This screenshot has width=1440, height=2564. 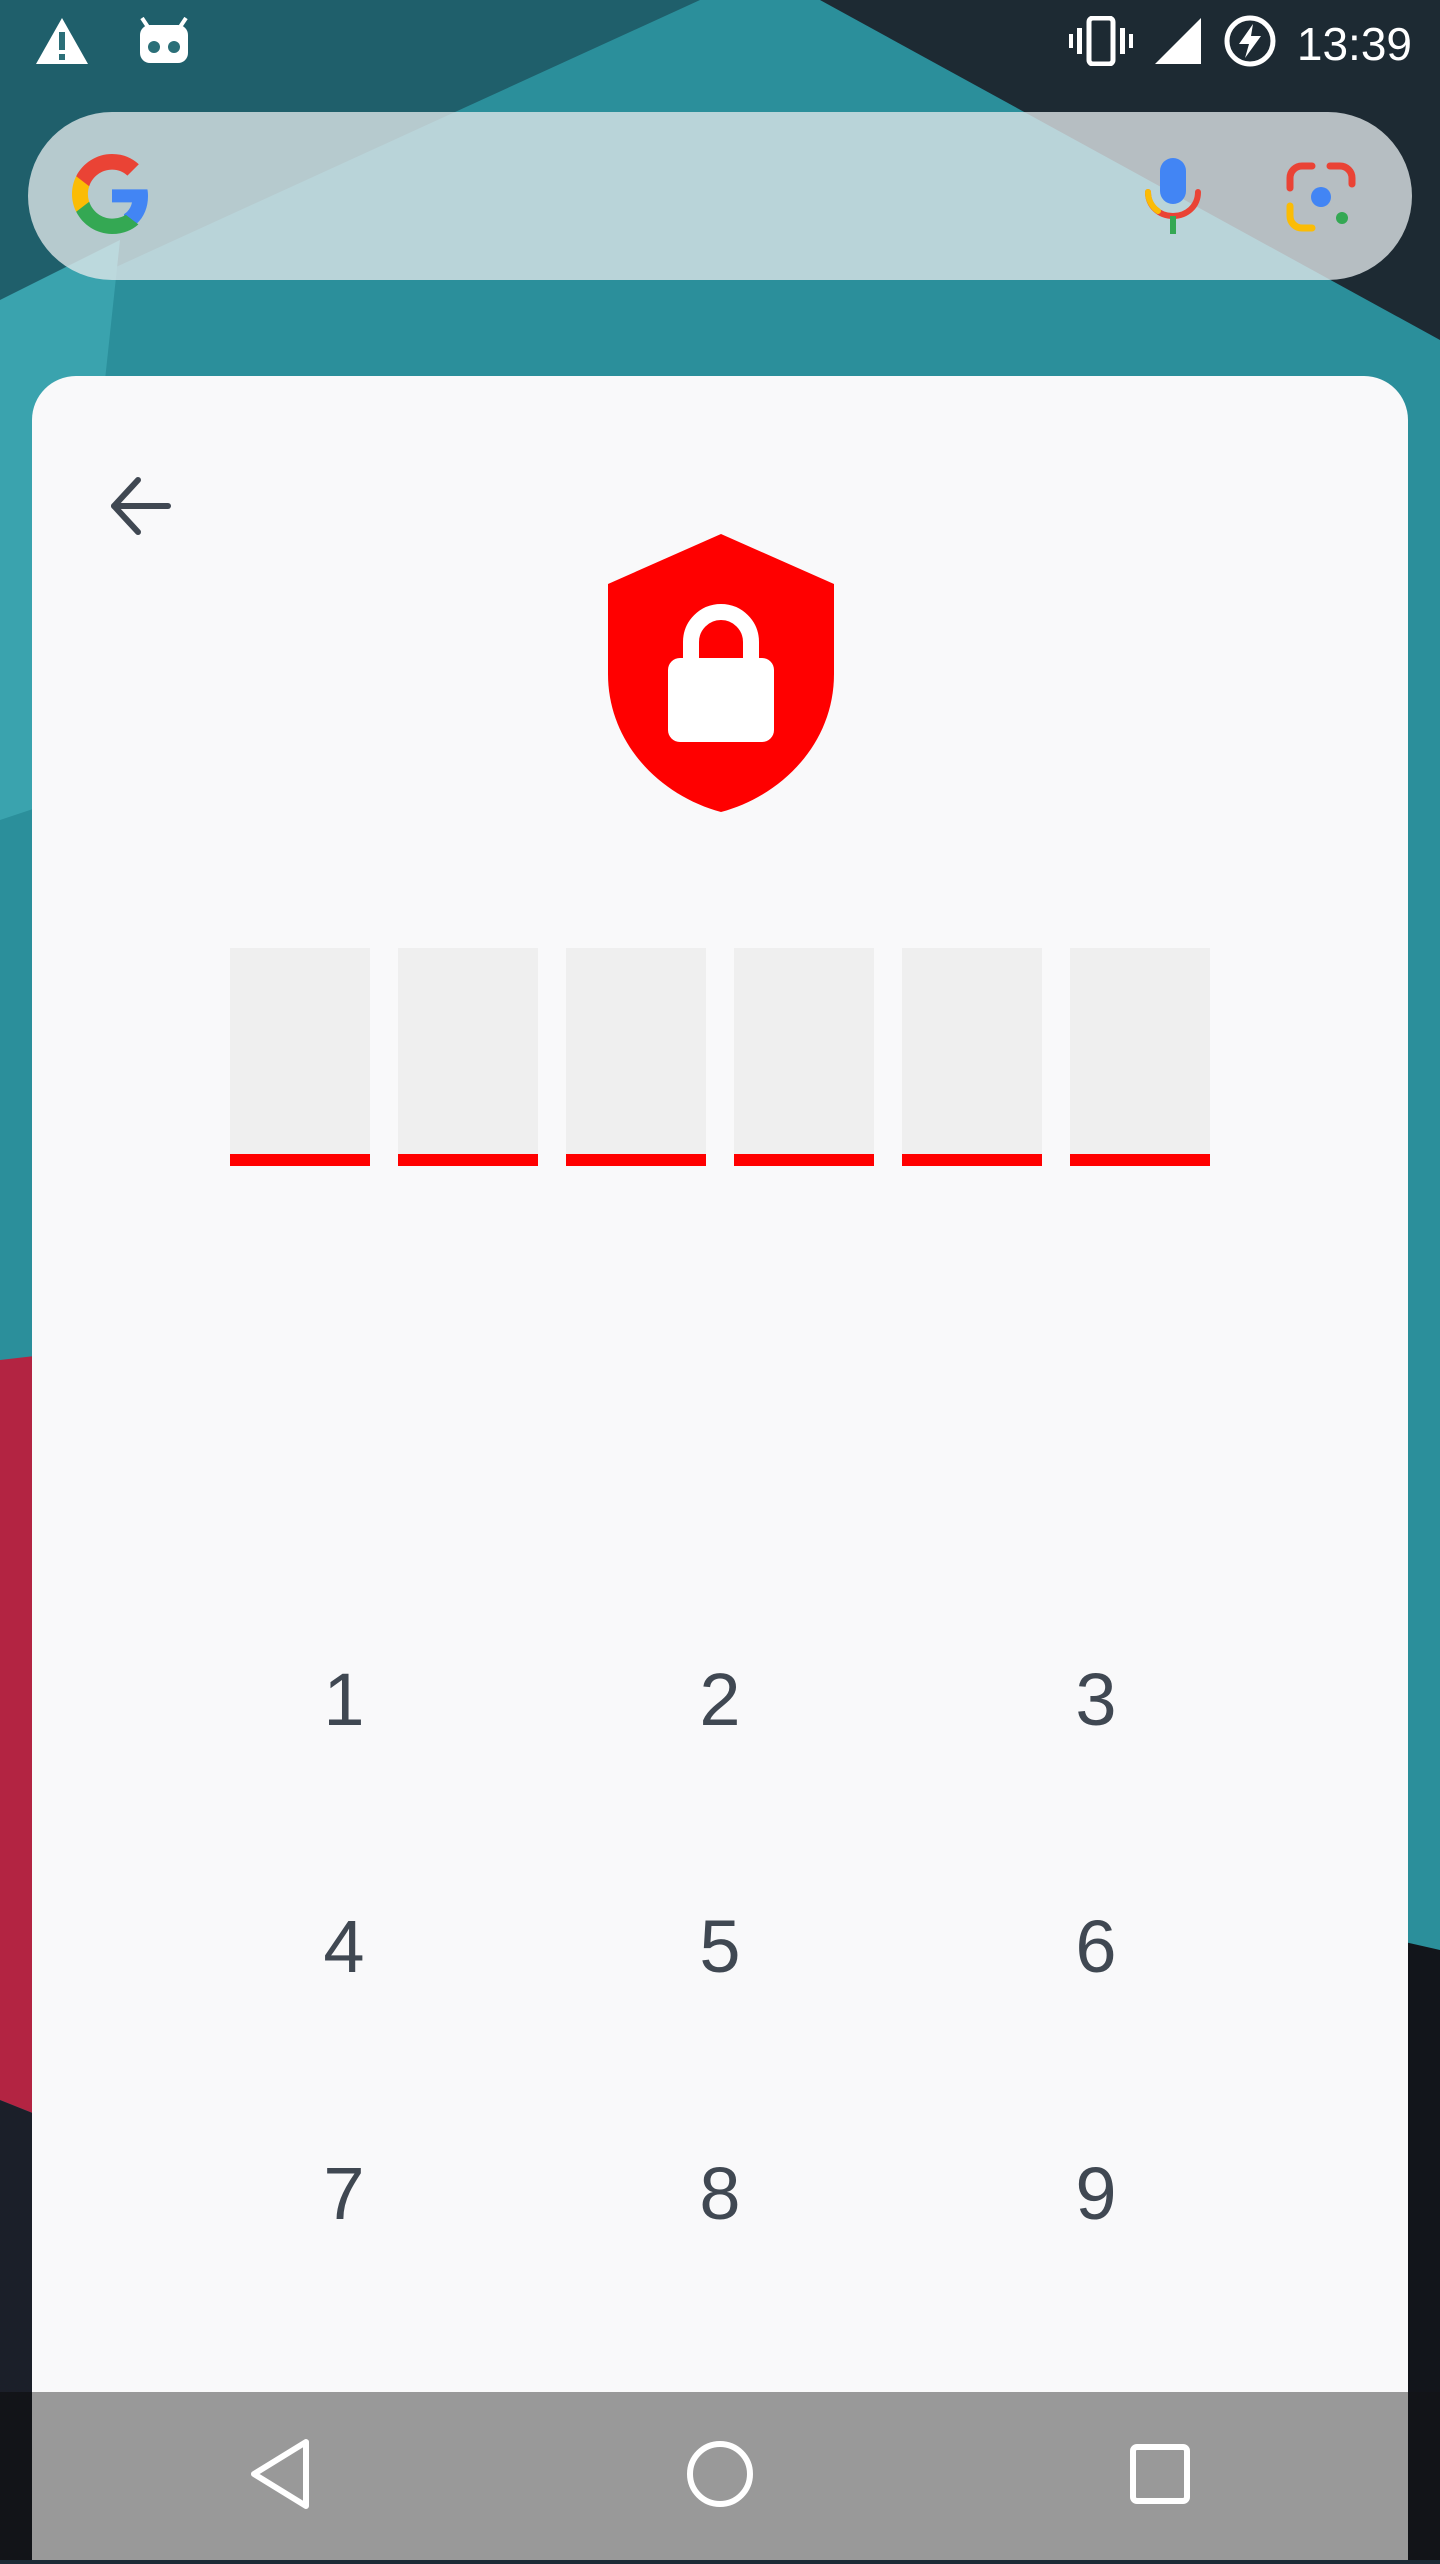 I want to click on microphone-icon, so click(x=1173, y=198).